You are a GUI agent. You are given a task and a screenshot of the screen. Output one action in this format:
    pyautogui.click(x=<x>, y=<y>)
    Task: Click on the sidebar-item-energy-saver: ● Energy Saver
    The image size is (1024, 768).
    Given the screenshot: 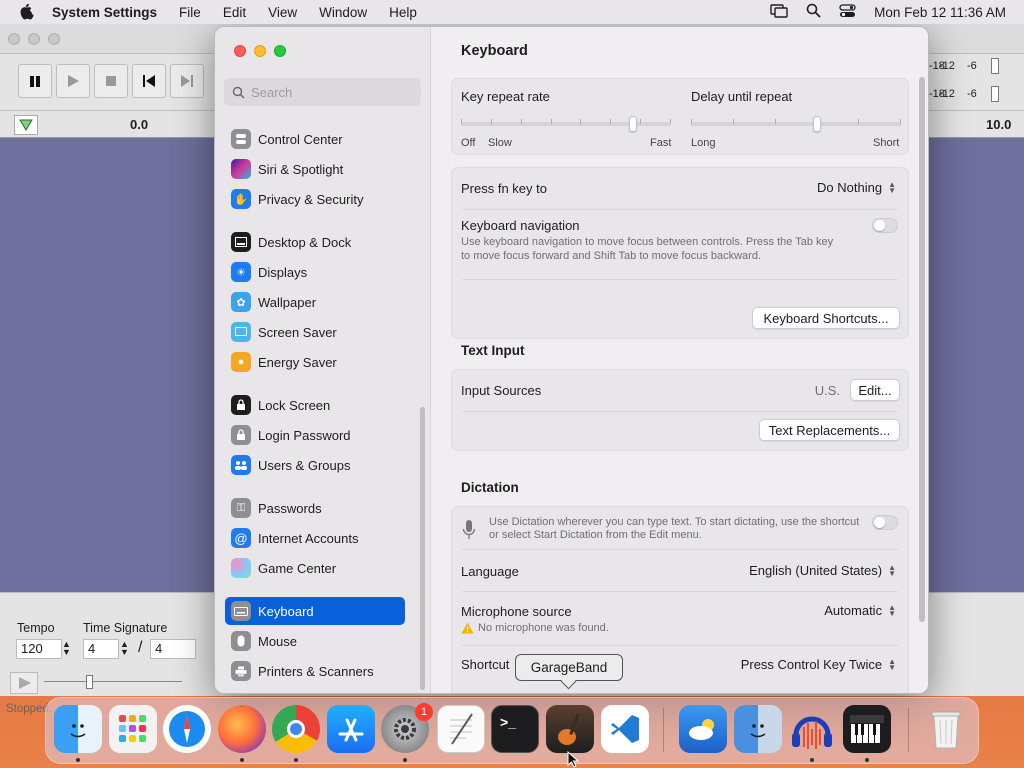 What is the action you would take?
    pyautogui.click(x=315, y=362)
    